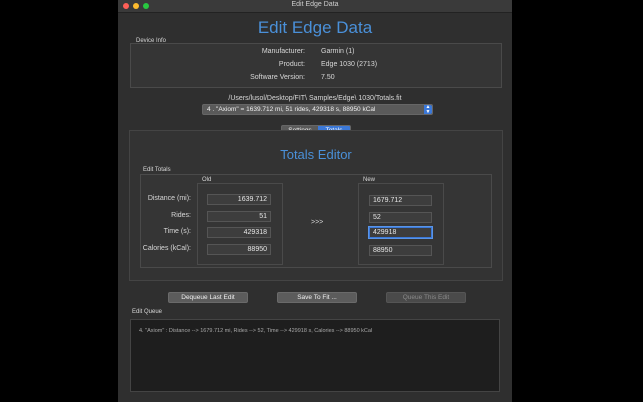 The width and height of the screenshot is (643, 402). What do you see at coordinates (177, 231) in the screenshot?
I see `time-label: Time (s):` at bounding box center [177, 231].